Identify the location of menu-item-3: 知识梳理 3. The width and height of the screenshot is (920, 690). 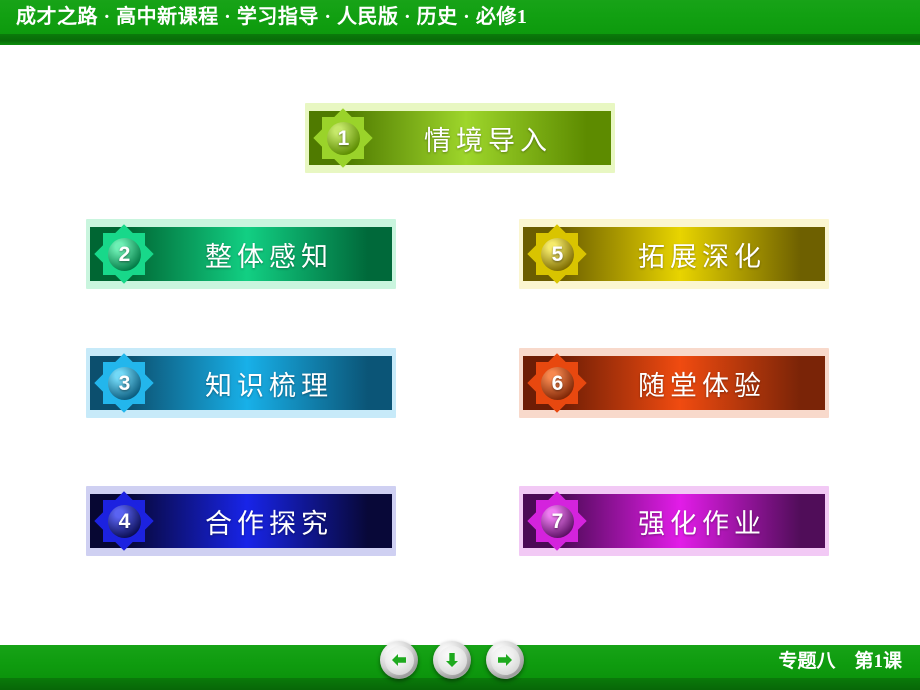
(241, 383).